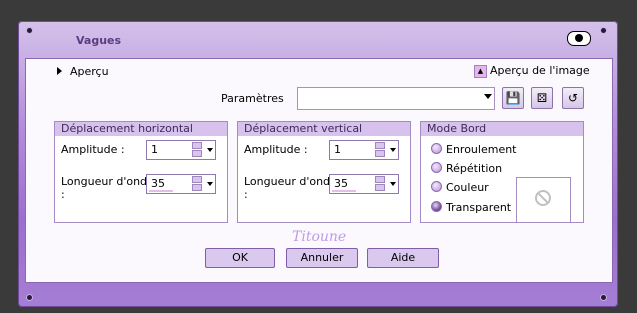 The width and height of the screenshot is (637, 313). Describe the element at coordinates (99, 40) in the screenshot. I see `window-title: Vagues` at that location.